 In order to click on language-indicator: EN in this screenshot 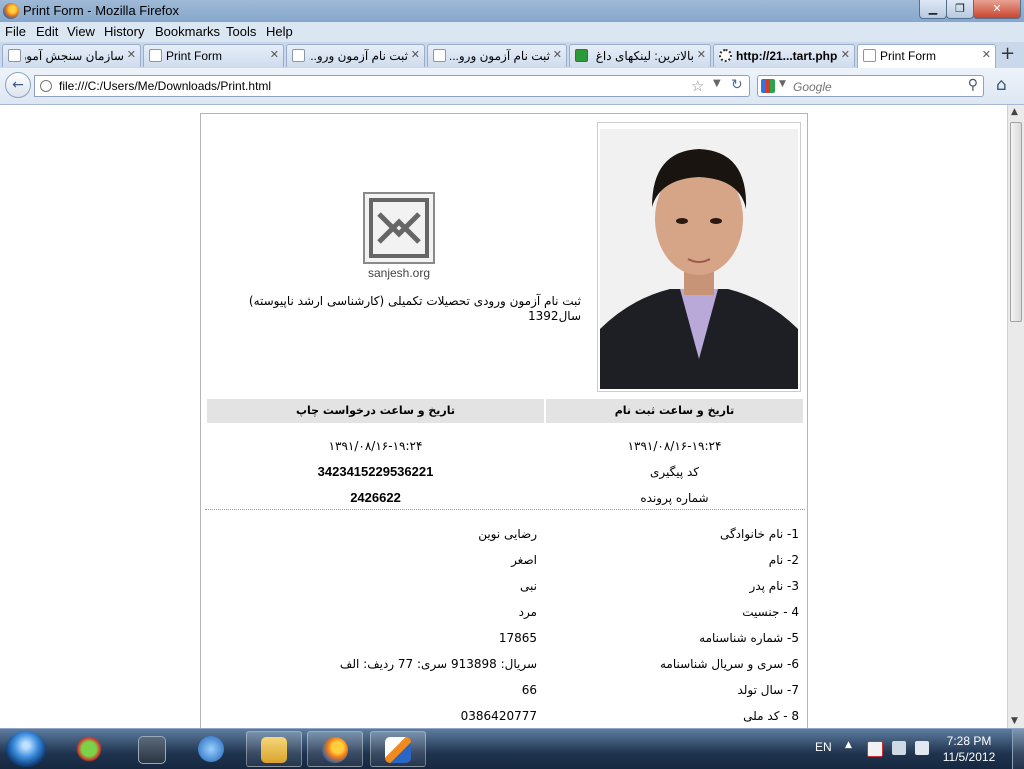, I will do `click(823, 747)`.